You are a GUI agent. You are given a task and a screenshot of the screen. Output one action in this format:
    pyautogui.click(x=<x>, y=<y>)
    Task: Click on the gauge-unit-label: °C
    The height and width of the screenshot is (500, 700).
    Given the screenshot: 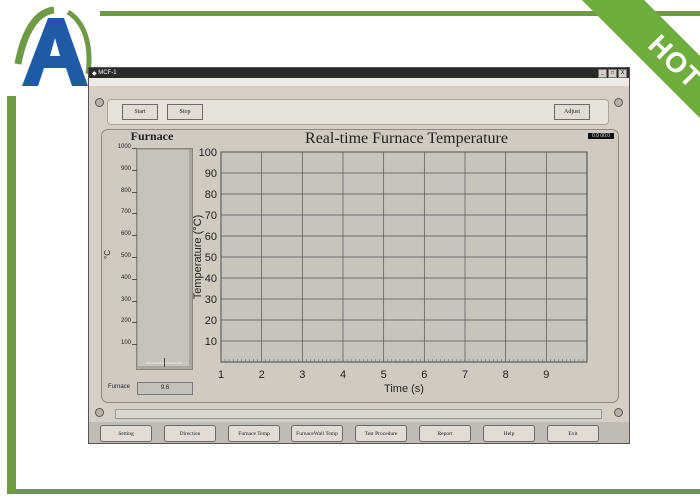 What is the action you would take?
    pyautogui.click(x=107, y=254)
    